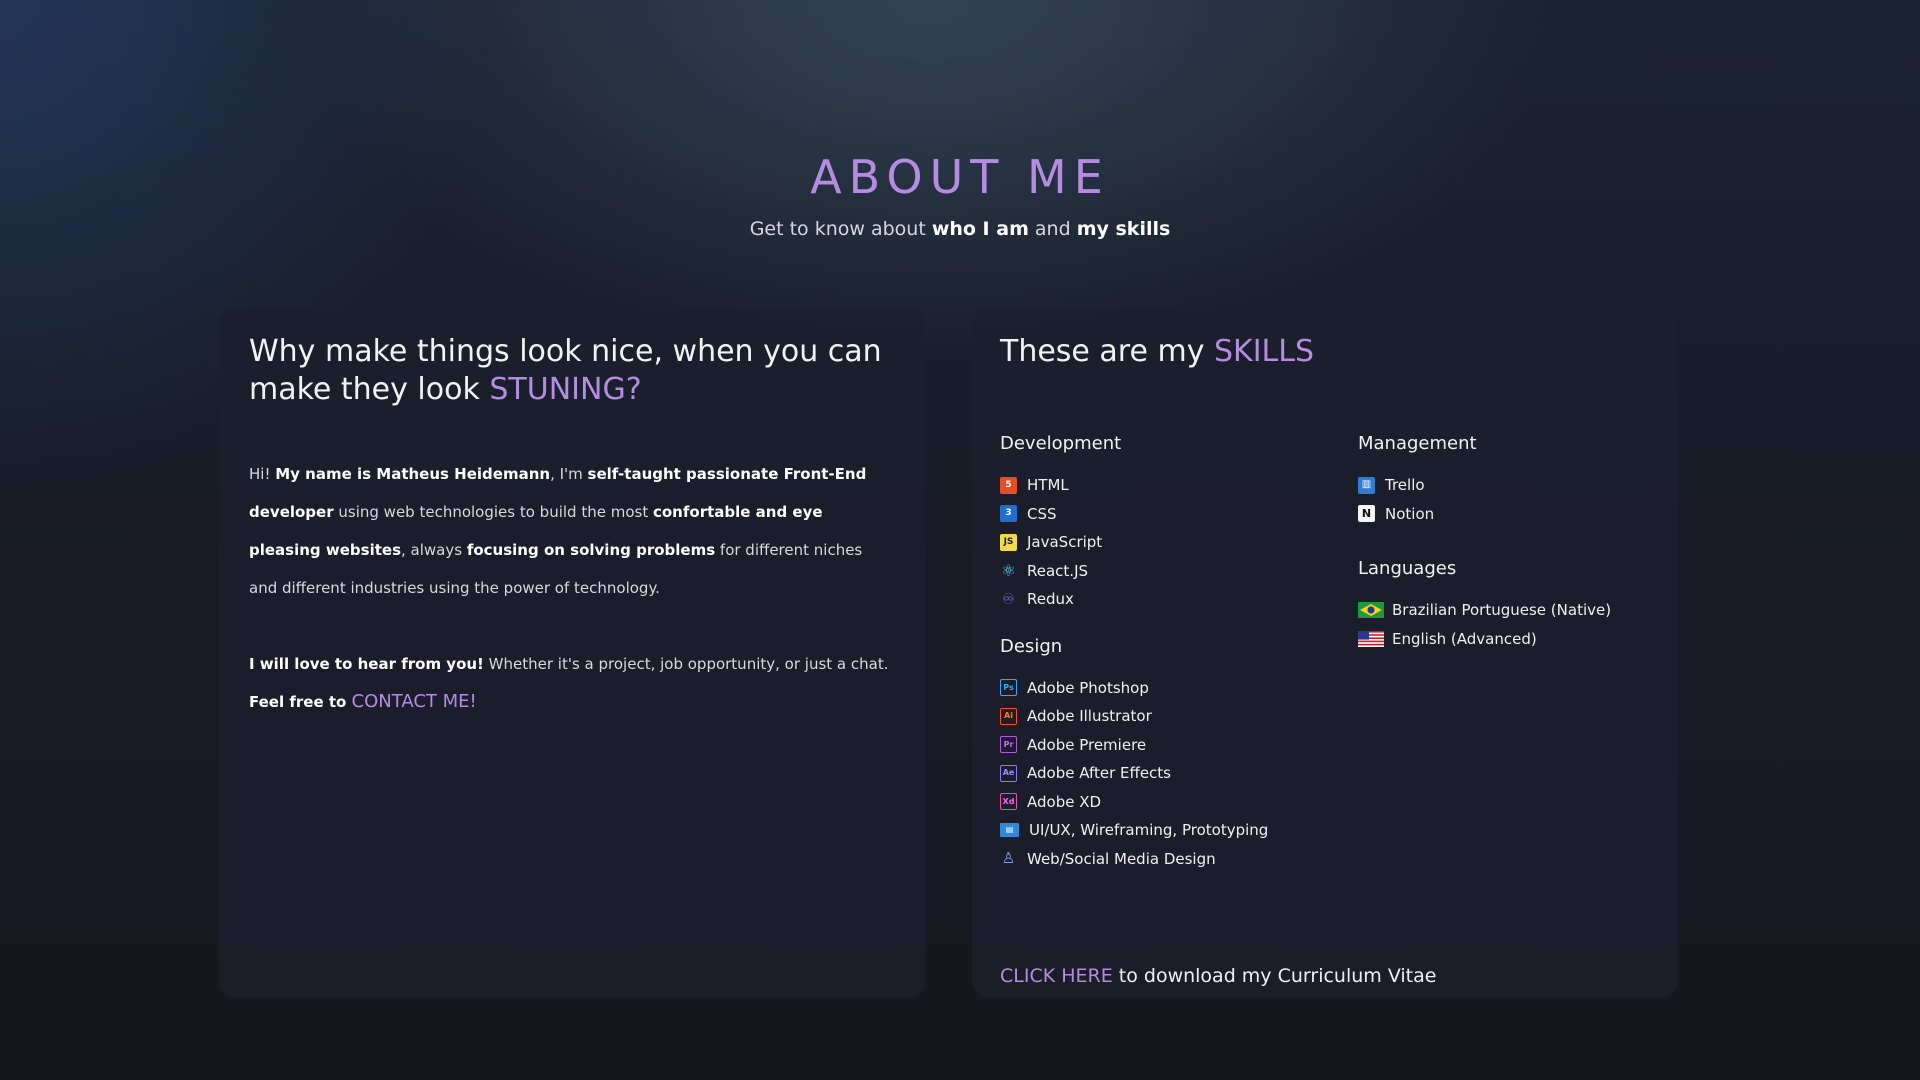 This screenshot has height=1080, width=1920. What do you see at coordinates (1123, 229) in the screenshot?
I see `subtitle-my-skills: my skills` at bounding box center [1123, 229].